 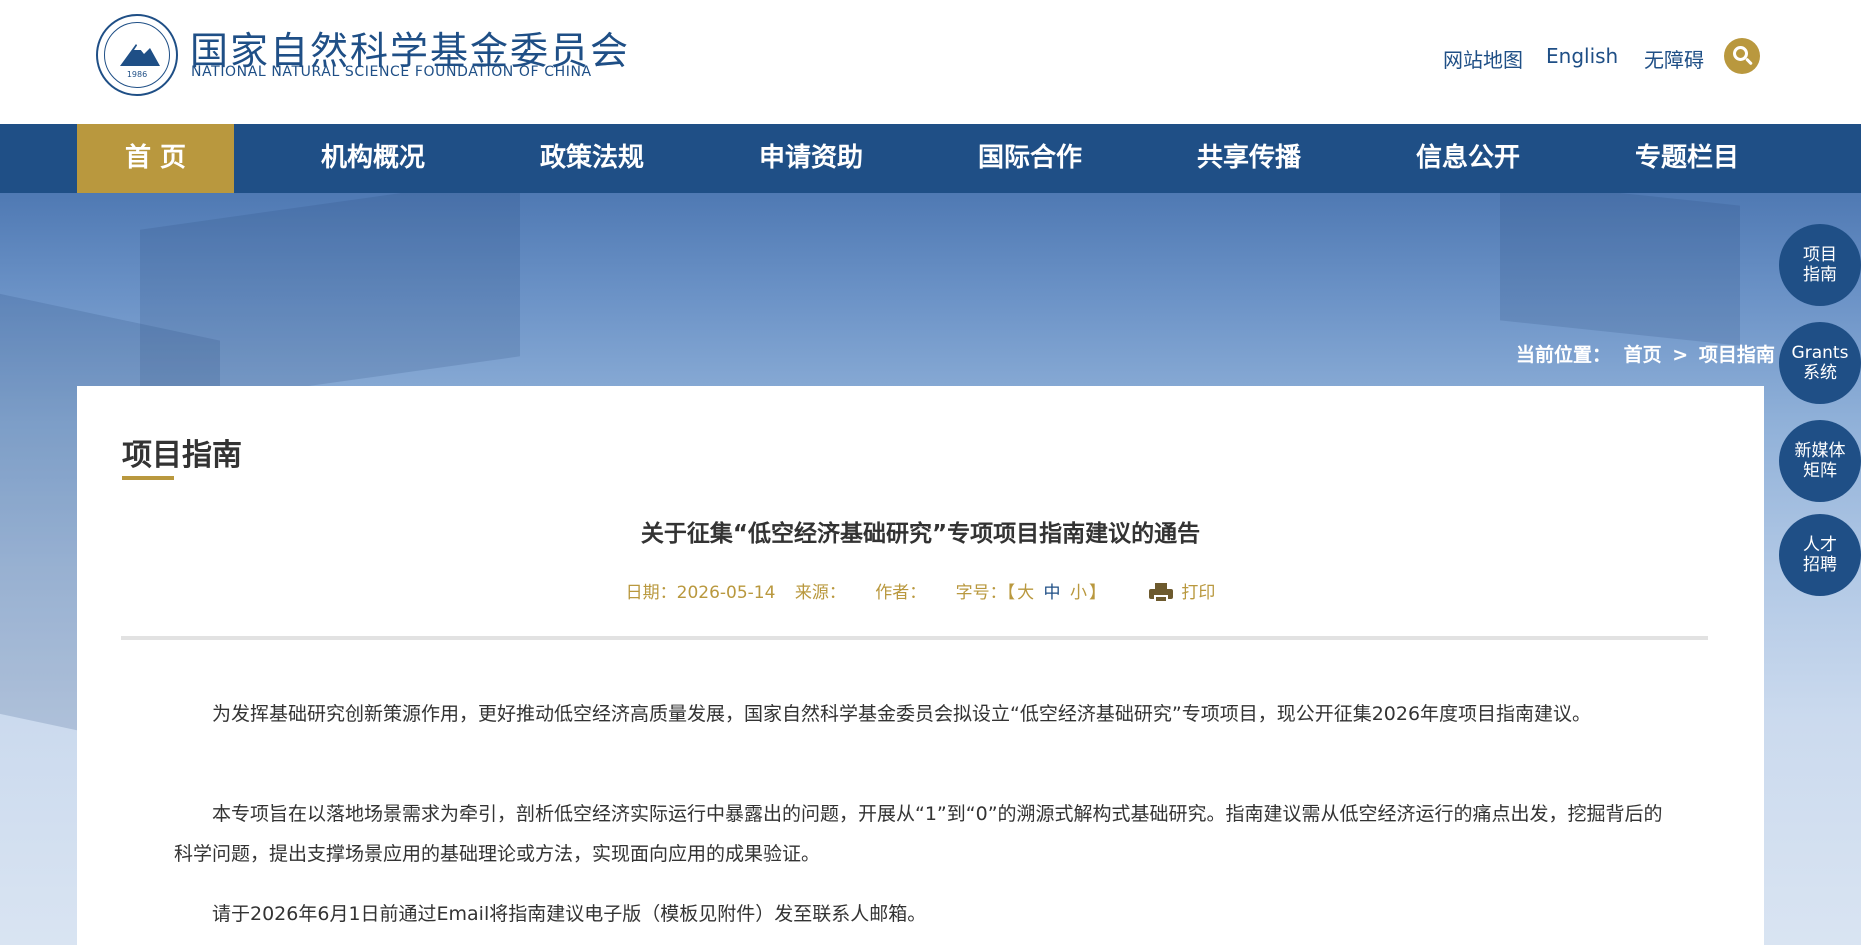 I want to click on main-nav: 首 页 机构概况 政策法规 申请资助 国际合作 共享传播 信息公开 专题栏目, so click(x=930, y=158).